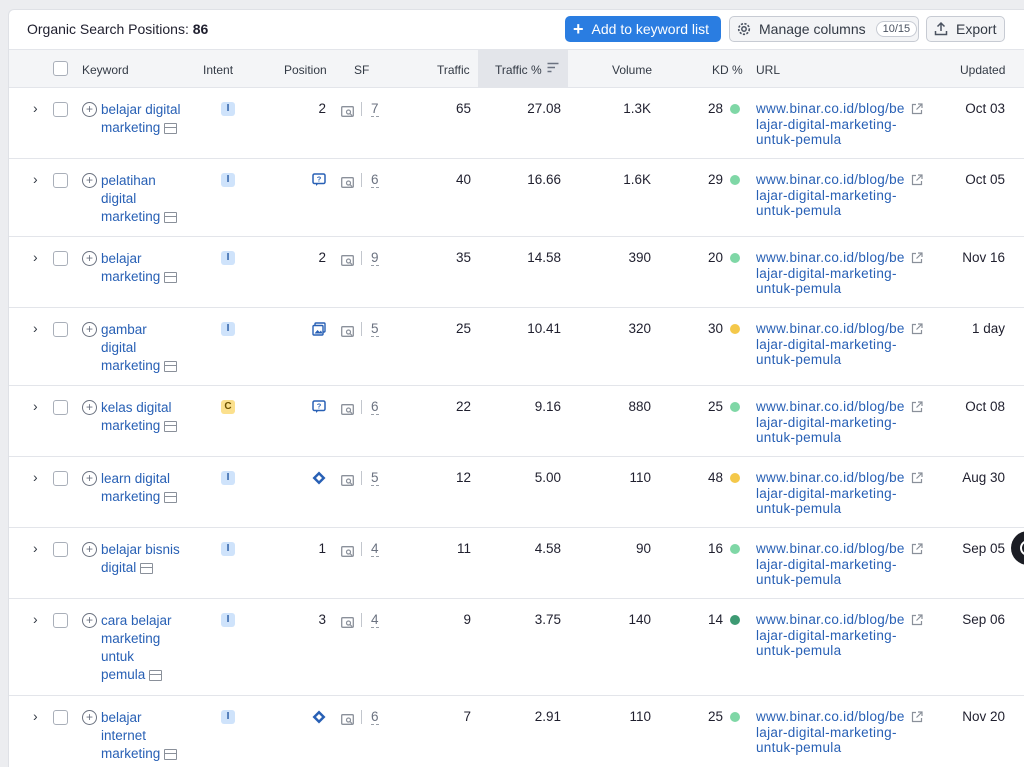  I want to click on col-sf: SF, so click(361, 70).